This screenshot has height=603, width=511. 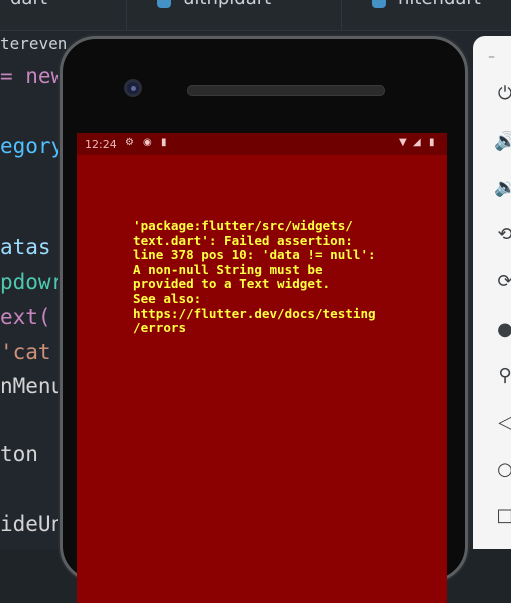 I want to click on editor-tab: dart, so click(x=63, y=15).